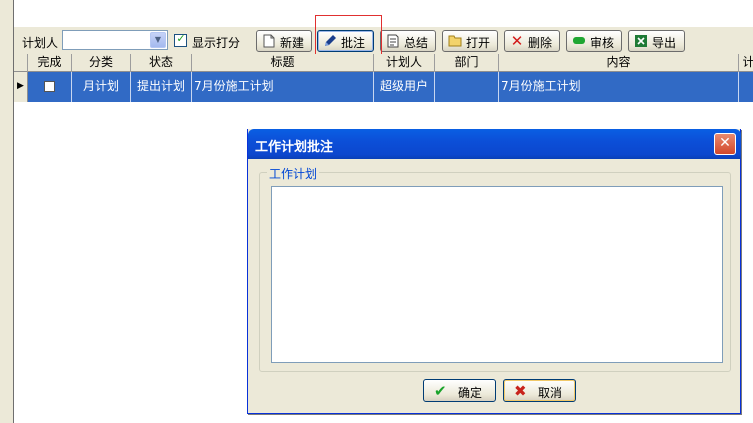 The width and height of the screenshot is (753, 423). I want to click on done-cell, so click(50, 87).